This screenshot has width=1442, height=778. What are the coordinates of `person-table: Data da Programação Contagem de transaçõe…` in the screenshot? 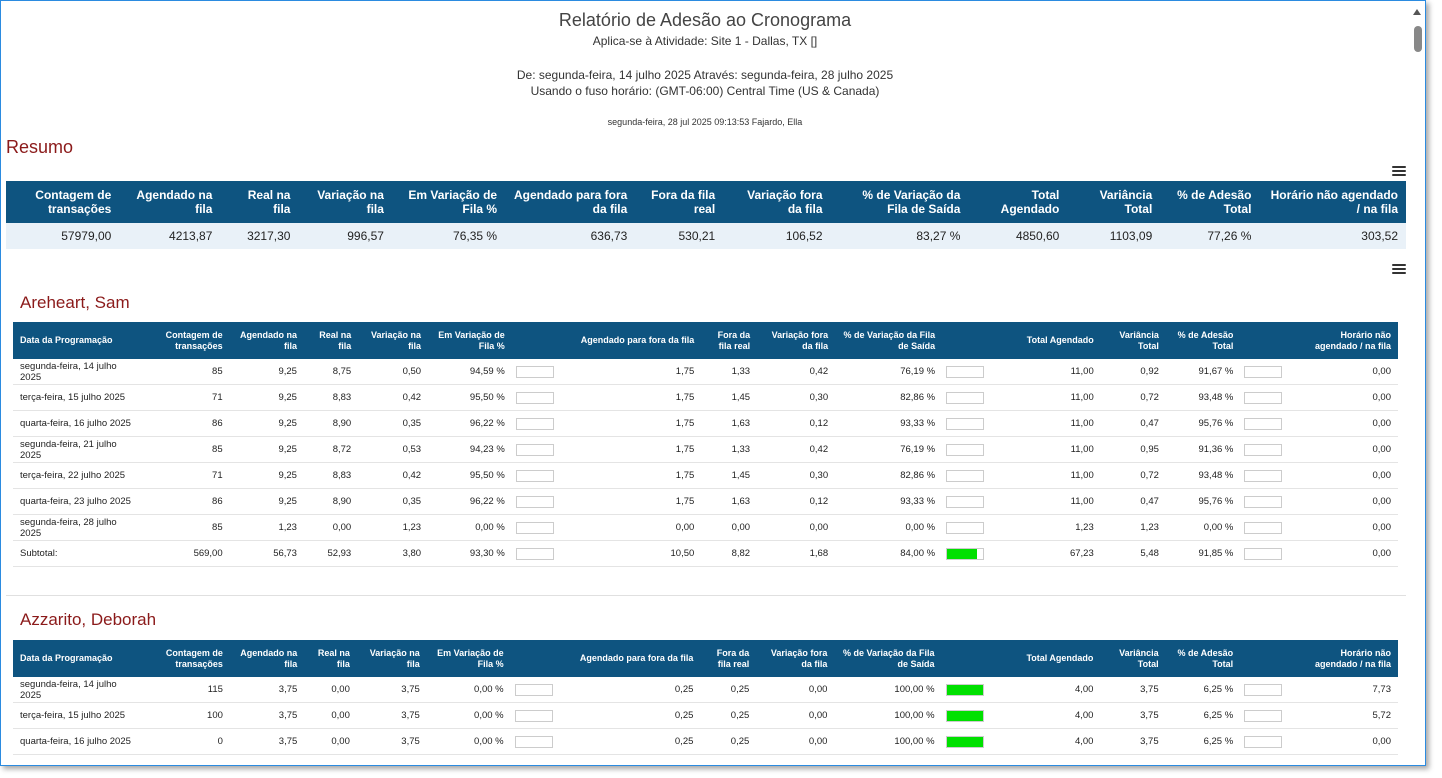 It's located at (705, 697).